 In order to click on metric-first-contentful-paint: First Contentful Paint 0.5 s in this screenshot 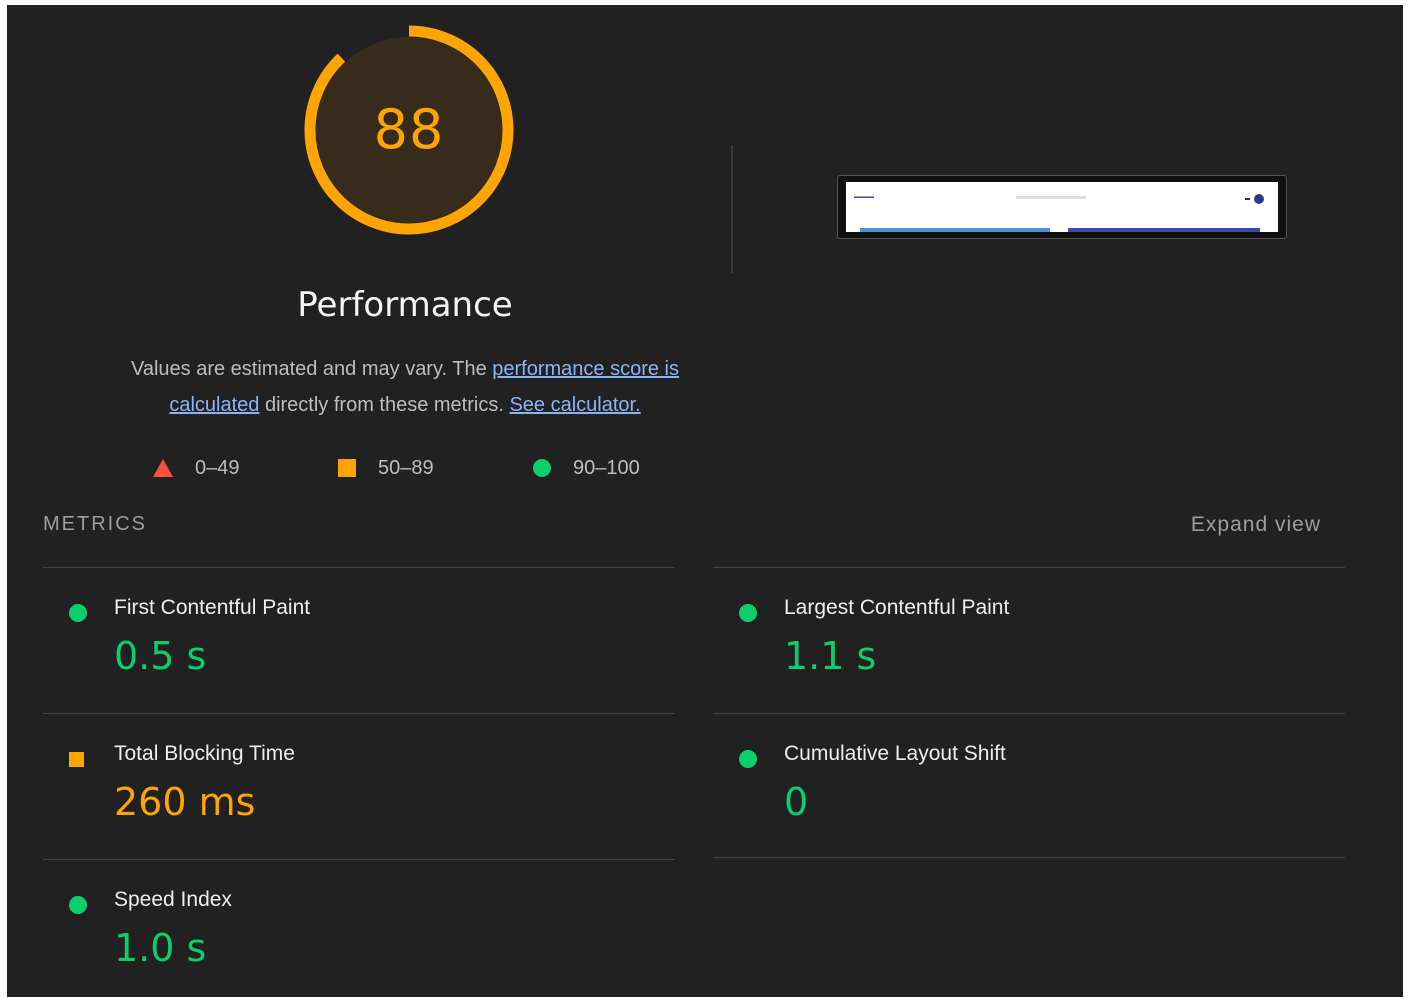, I will do `click(359, 641)`.